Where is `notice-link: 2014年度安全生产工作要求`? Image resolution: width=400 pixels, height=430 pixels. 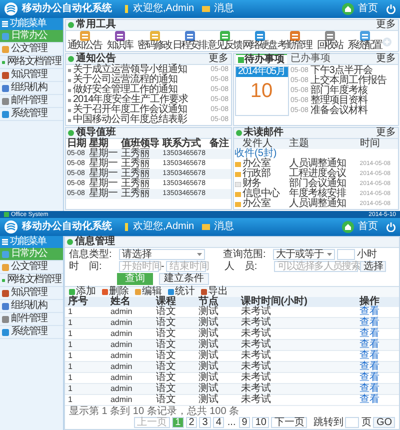
notice-link: 2014年度安全生产工作要求 is located at coordinates (141, 100).